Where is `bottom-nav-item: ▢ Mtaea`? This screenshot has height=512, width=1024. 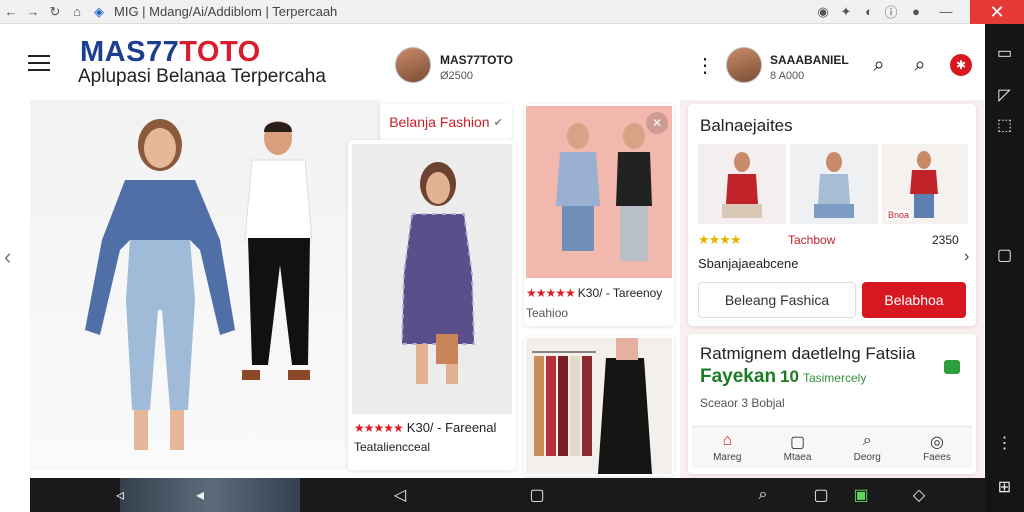
bottom-nav-item: ▢ Mtaea is located at coordinates (798, 447).